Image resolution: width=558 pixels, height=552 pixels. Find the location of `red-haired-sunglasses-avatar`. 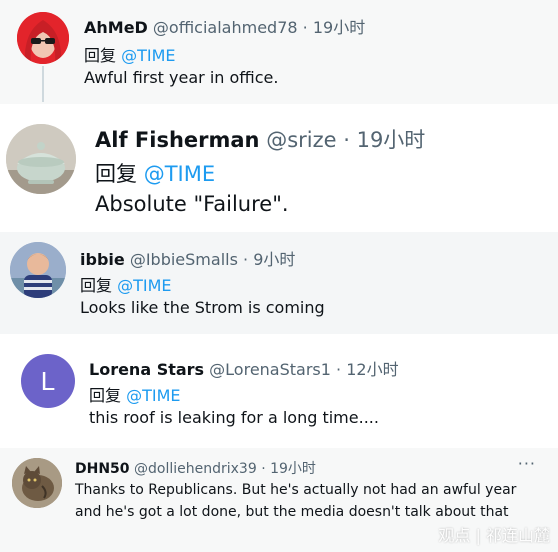

red-haired-sunglasses-avatar is located at coordinates (43, 38).